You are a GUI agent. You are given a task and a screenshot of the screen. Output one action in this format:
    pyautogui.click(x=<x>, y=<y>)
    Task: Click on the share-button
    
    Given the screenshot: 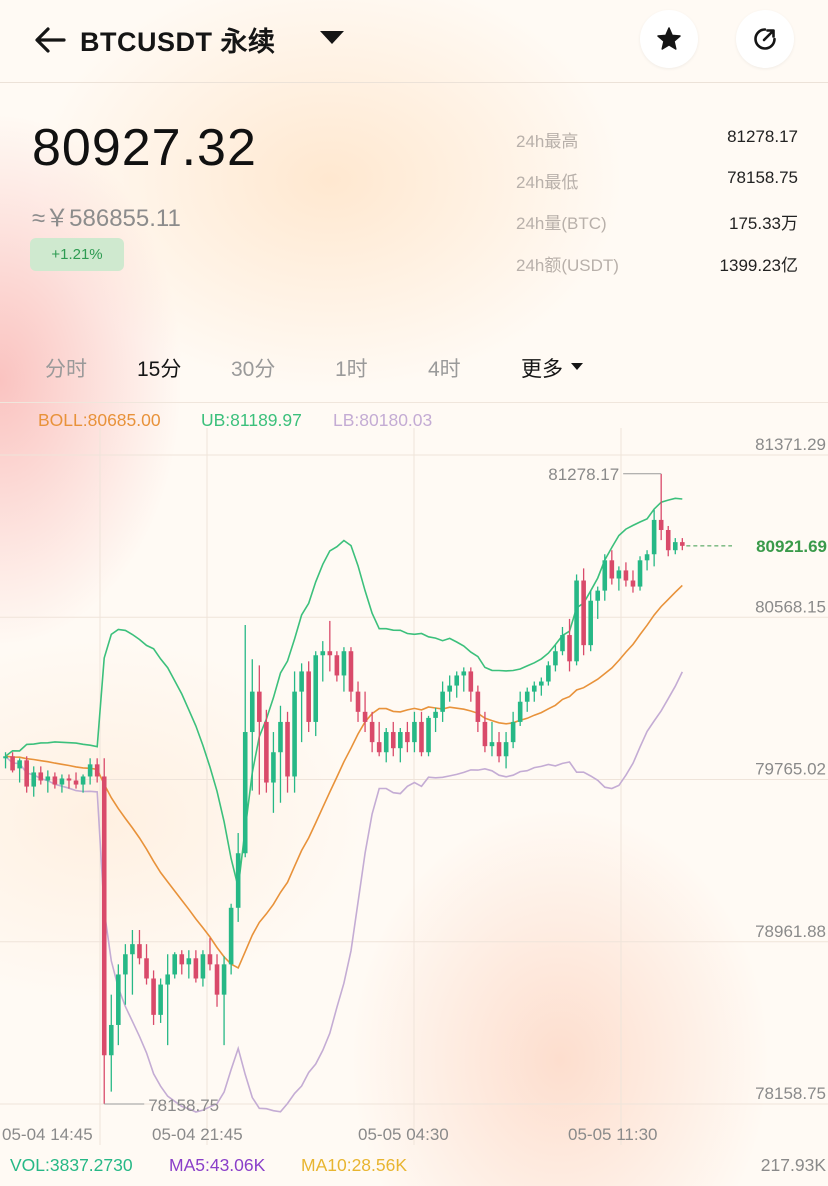 What is the action you would take?
    pyautogui.click(x=765, y=39)
    